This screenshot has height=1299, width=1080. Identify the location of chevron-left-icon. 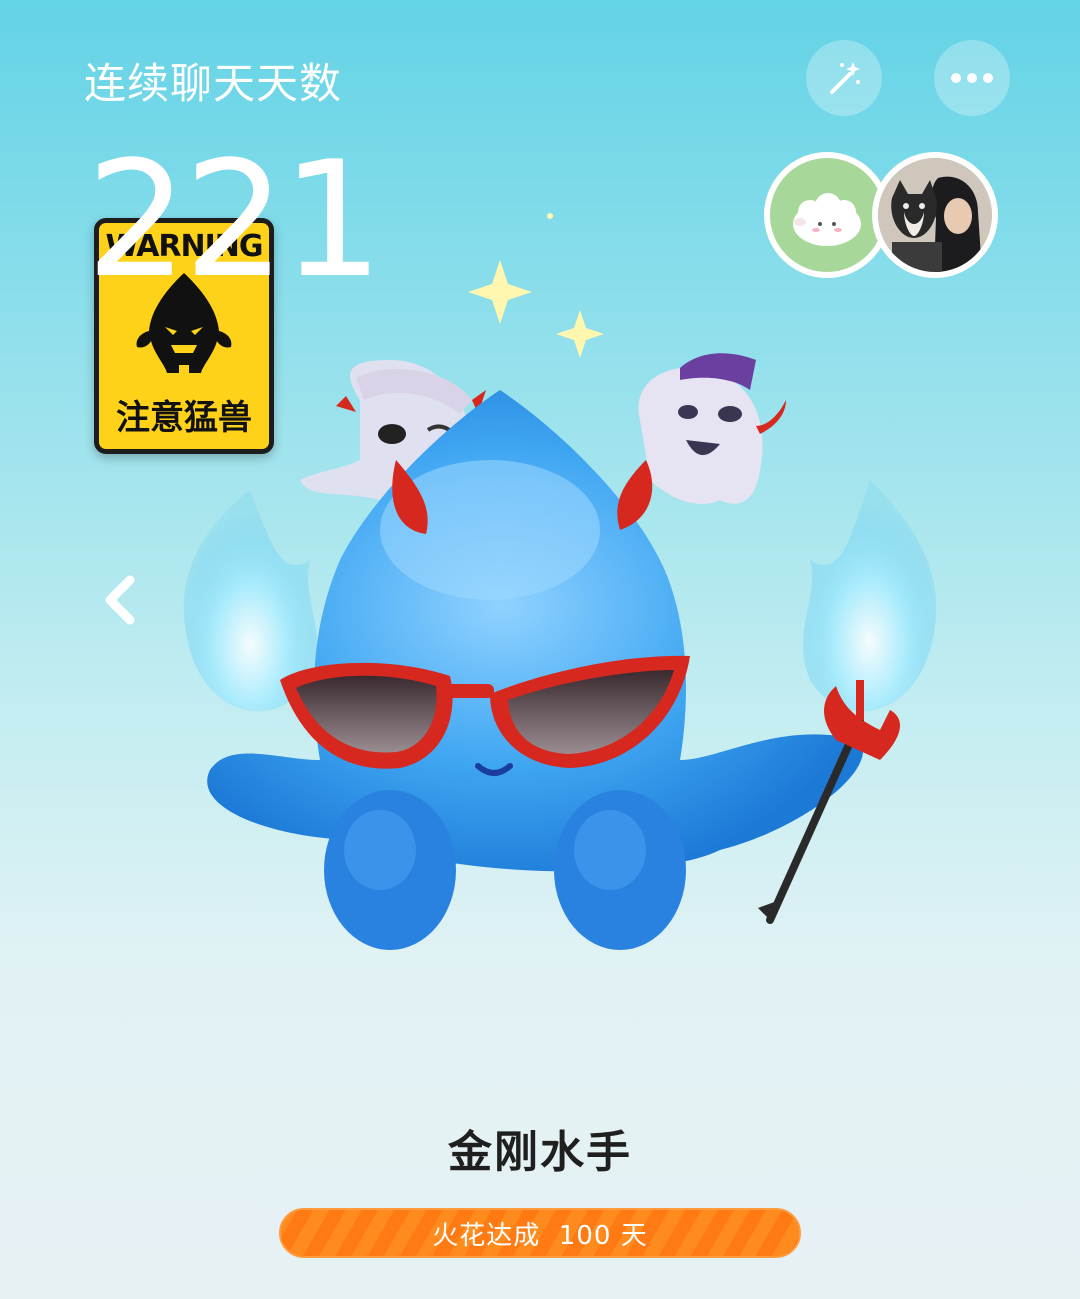
(120, 600).